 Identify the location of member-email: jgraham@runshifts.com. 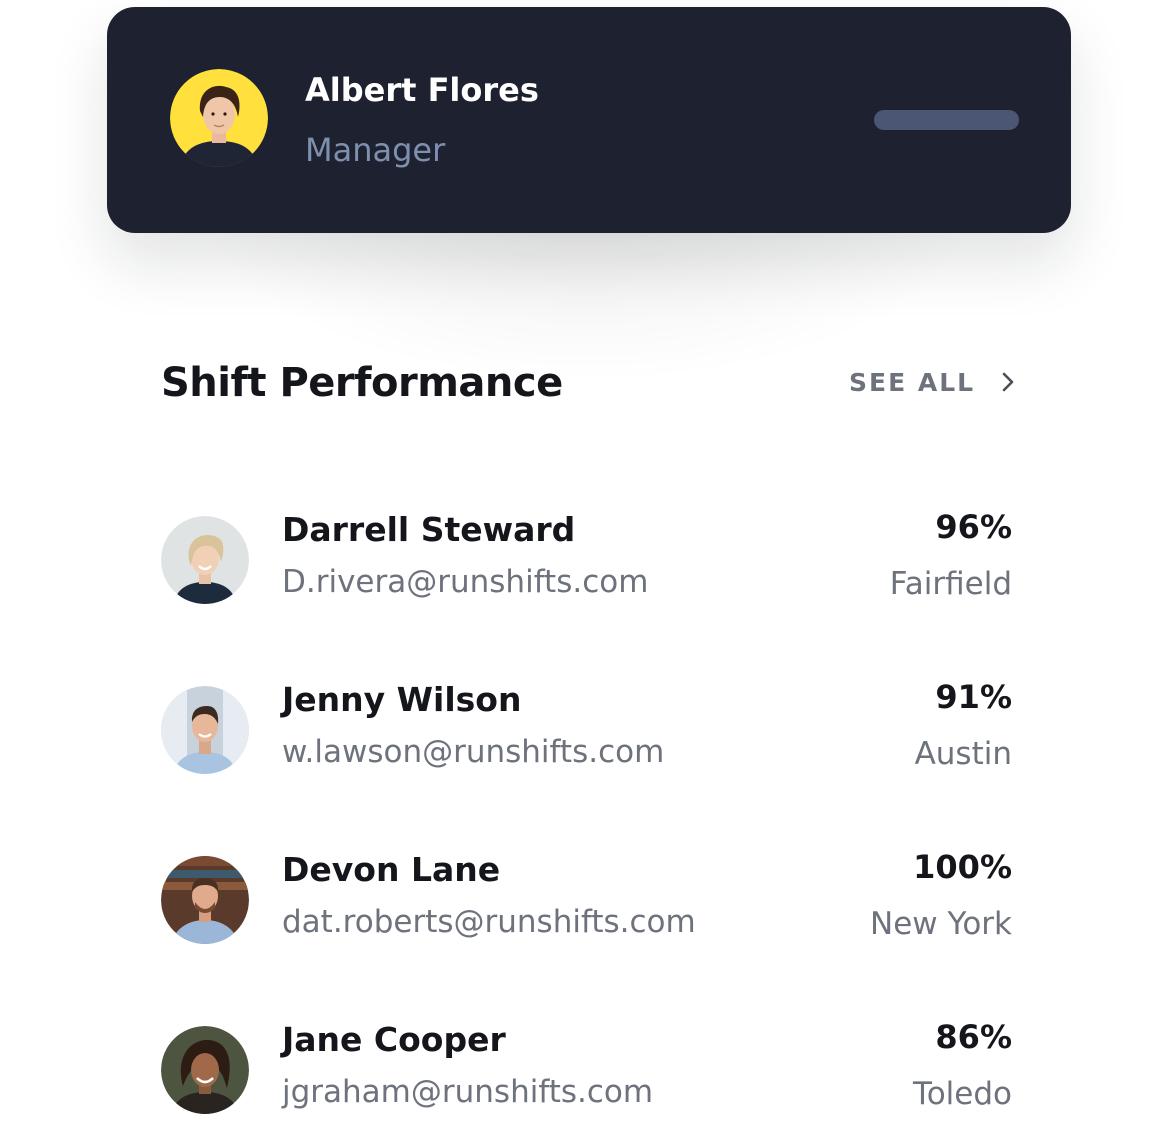
(468, 1092).